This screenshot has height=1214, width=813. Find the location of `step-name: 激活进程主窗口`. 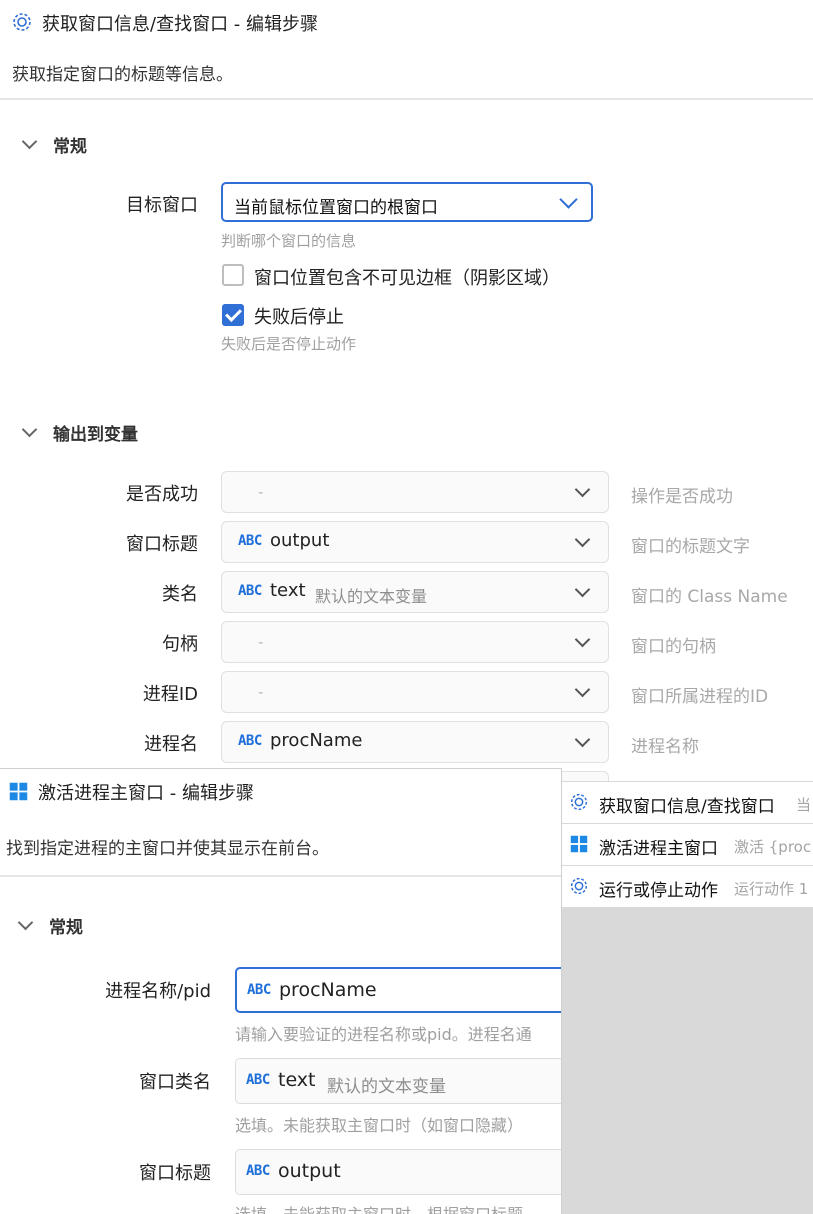

step-name: 激活进程主窗口 is located at coordinates (658, 849).